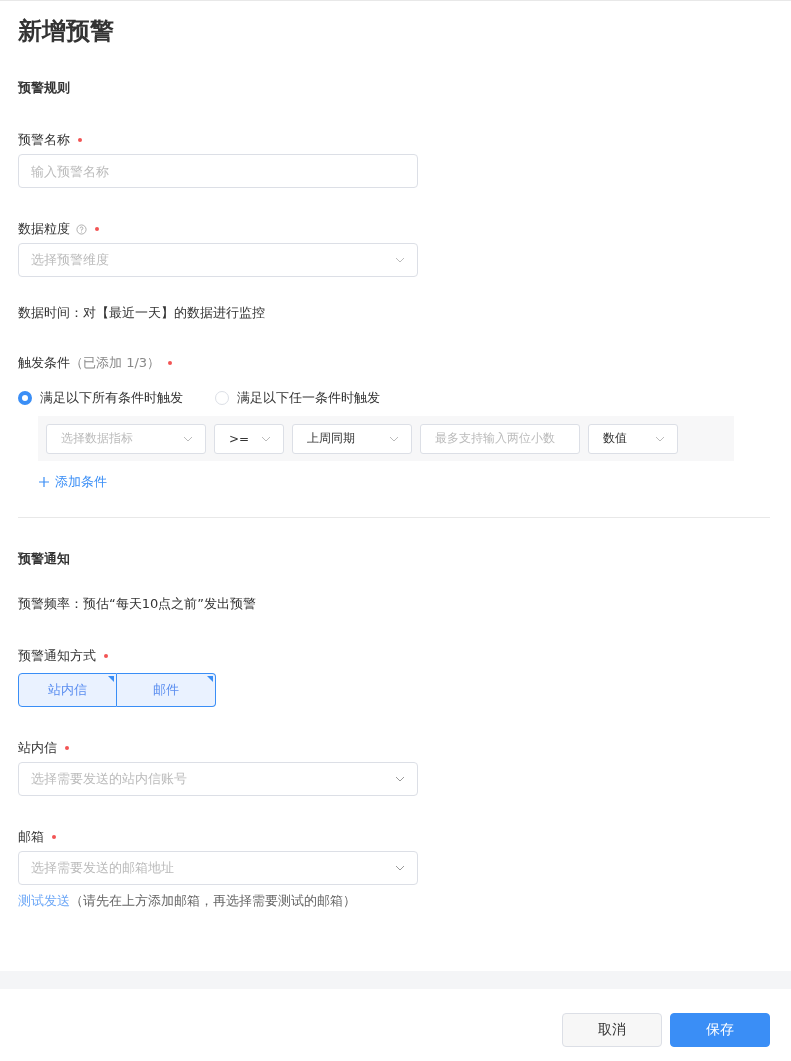  Describe the element at coordinates (31, 837) in the screenshot. I see `field-label: 邮箱` at that location.